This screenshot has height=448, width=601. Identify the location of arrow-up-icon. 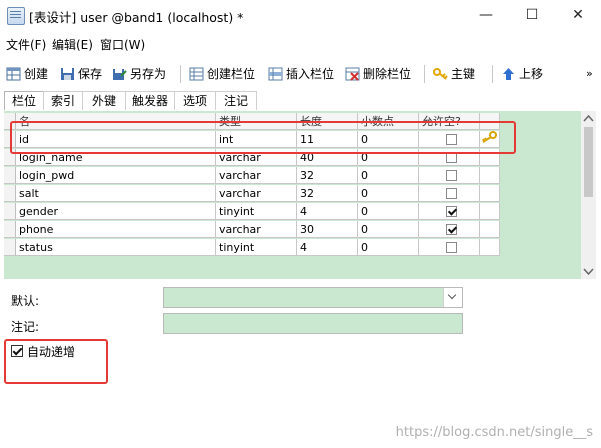
(508, 74).